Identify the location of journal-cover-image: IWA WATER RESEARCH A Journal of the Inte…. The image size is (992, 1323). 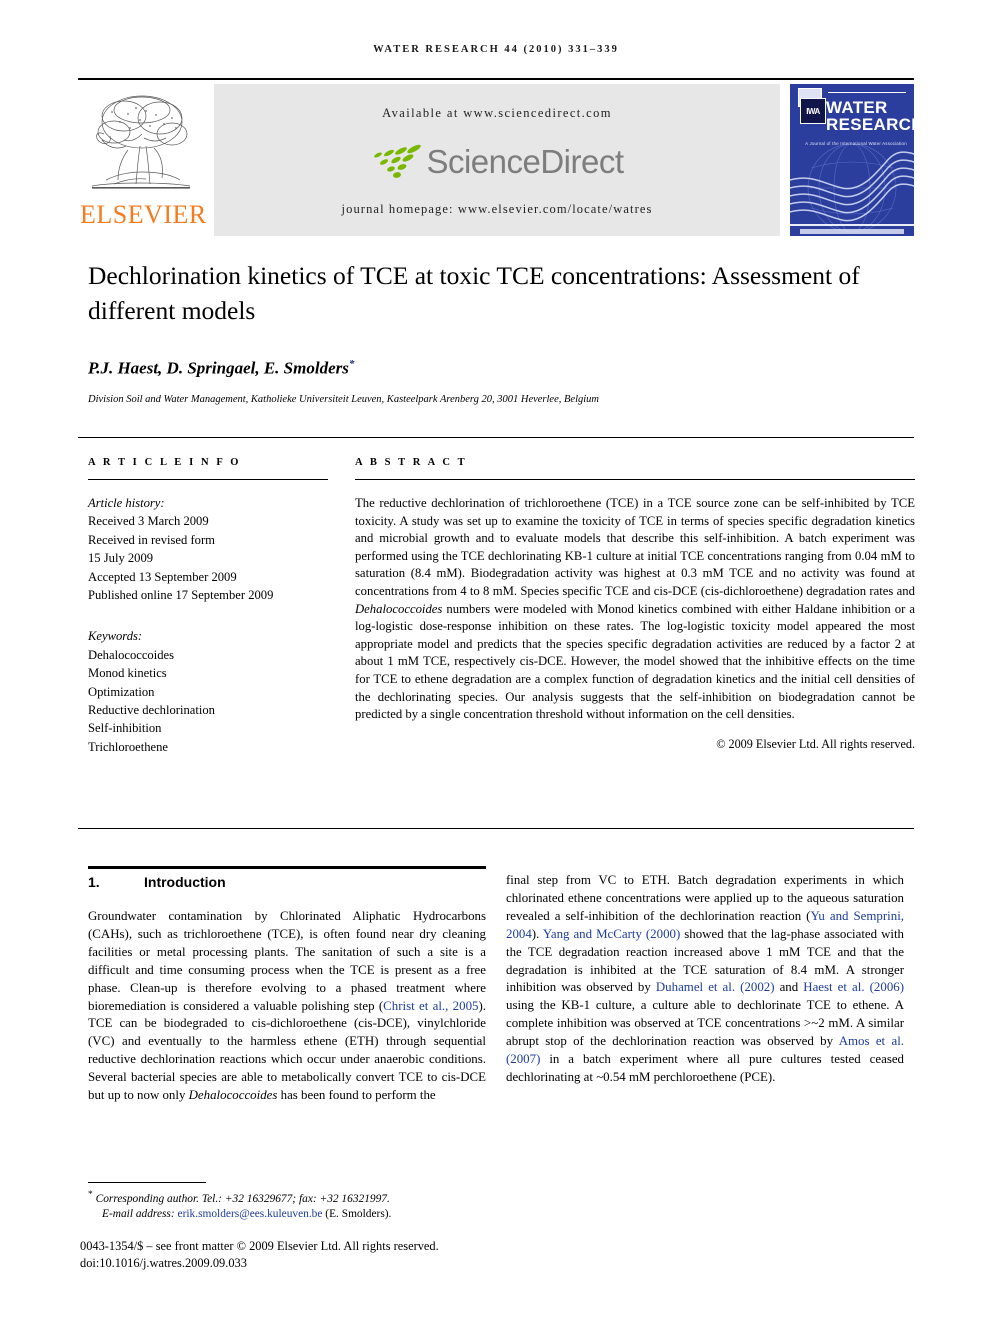
(852, 160).